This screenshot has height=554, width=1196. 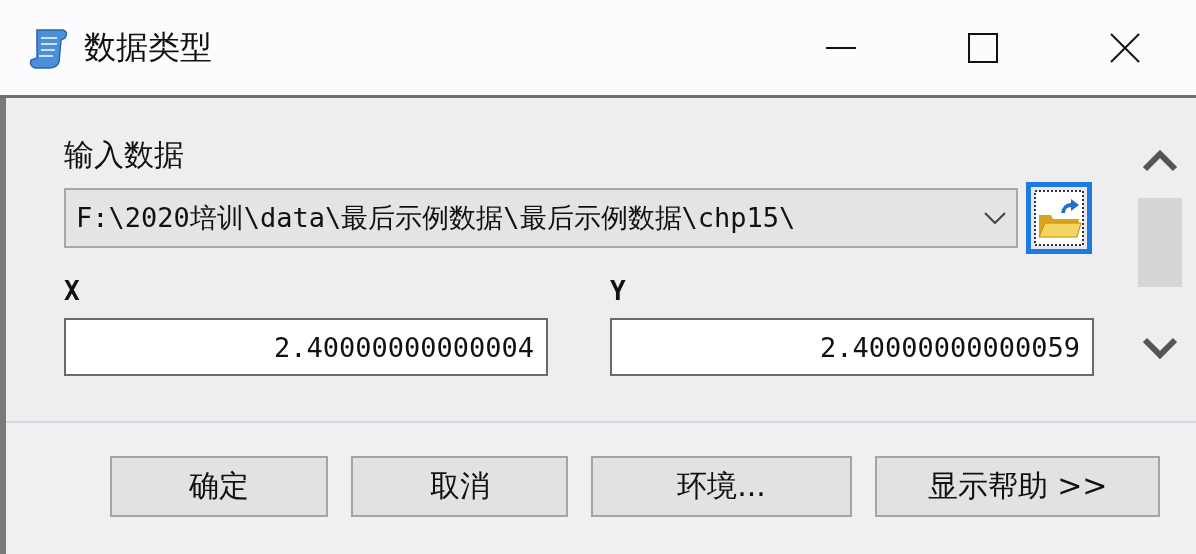 I want to click on maximize-icon, so click(x=983, y=47).